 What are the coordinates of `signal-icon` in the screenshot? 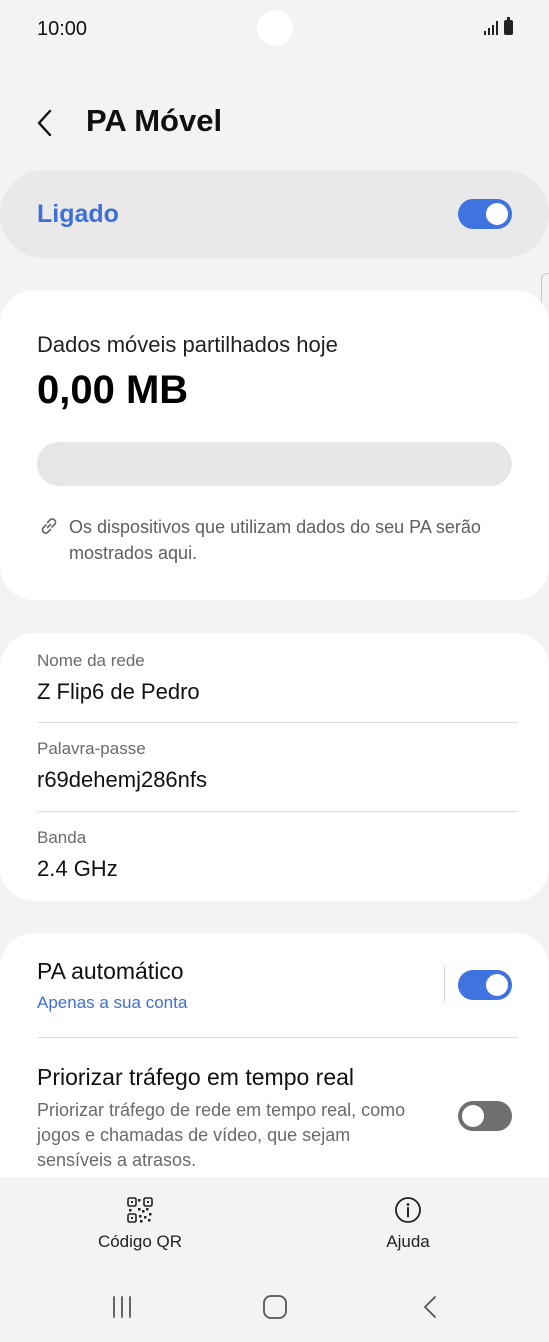 It's located at (491, 28).